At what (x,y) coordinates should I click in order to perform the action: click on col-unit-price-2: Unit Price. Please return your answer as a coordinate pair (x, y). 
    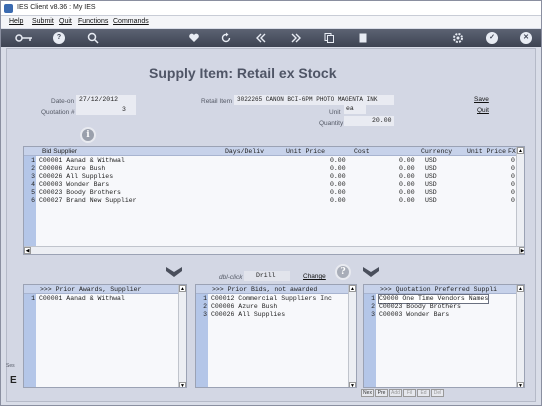
    Looking at the image, I should click on (486, 151).